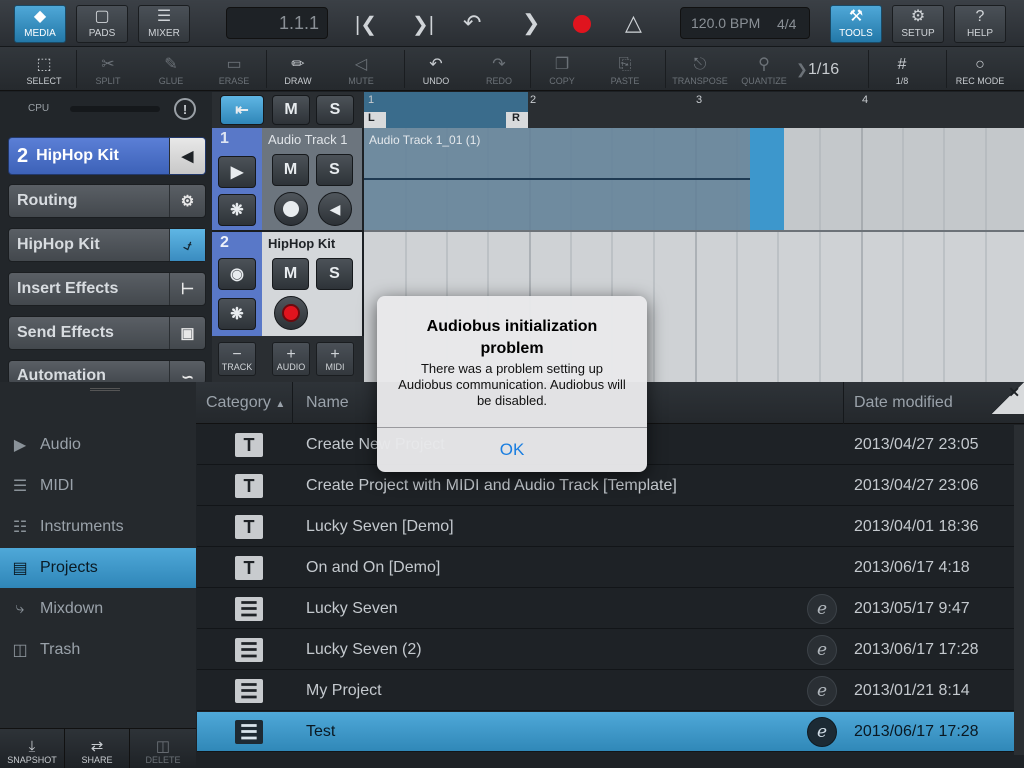 The height and width of the screenshot is (768, 1024). What do you see at coordinates (98, 445) in the screenshot?
I see `category-audio: ▶ Audio` at bounding box center [98, 445].